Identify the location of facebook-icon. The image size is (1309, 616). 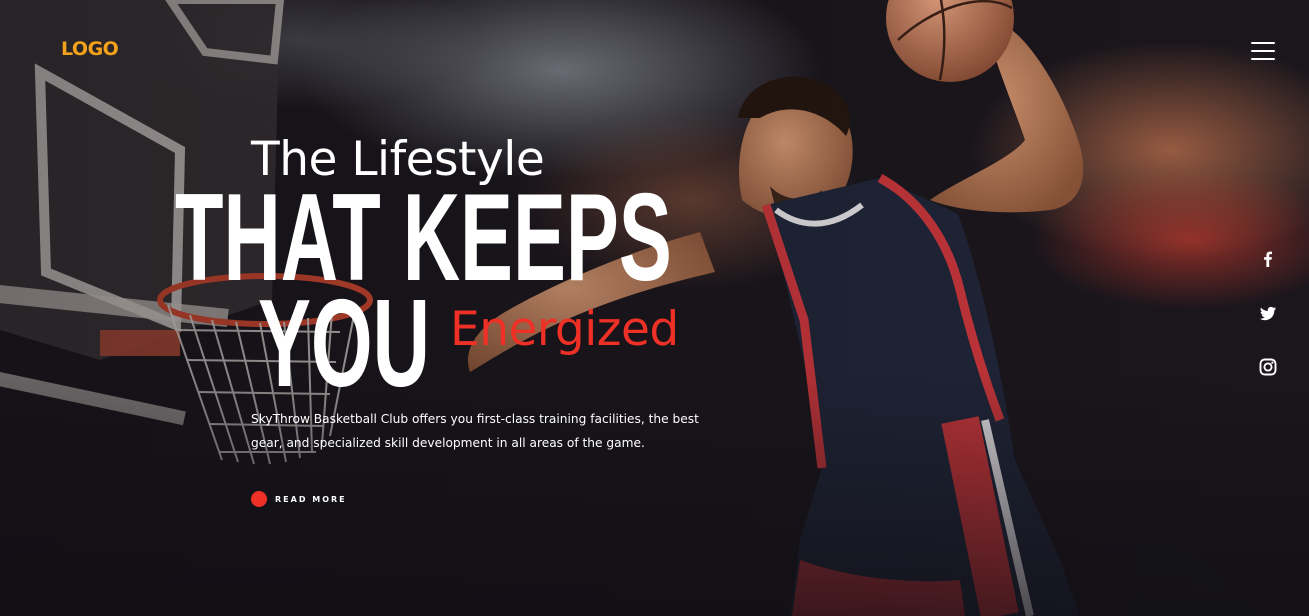
(1268, 259).